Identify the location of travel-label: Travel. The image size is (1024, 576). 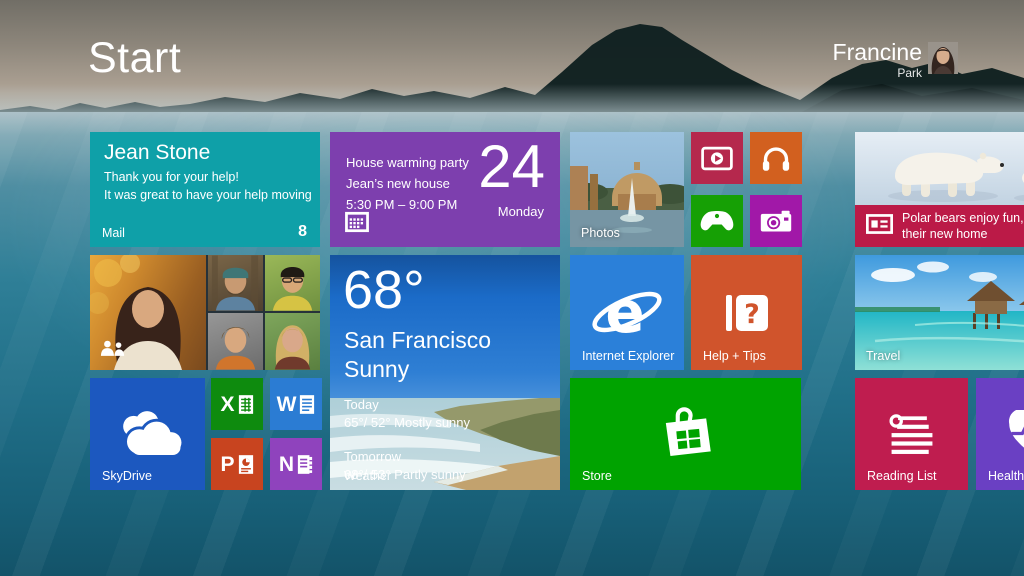
(883, 356).